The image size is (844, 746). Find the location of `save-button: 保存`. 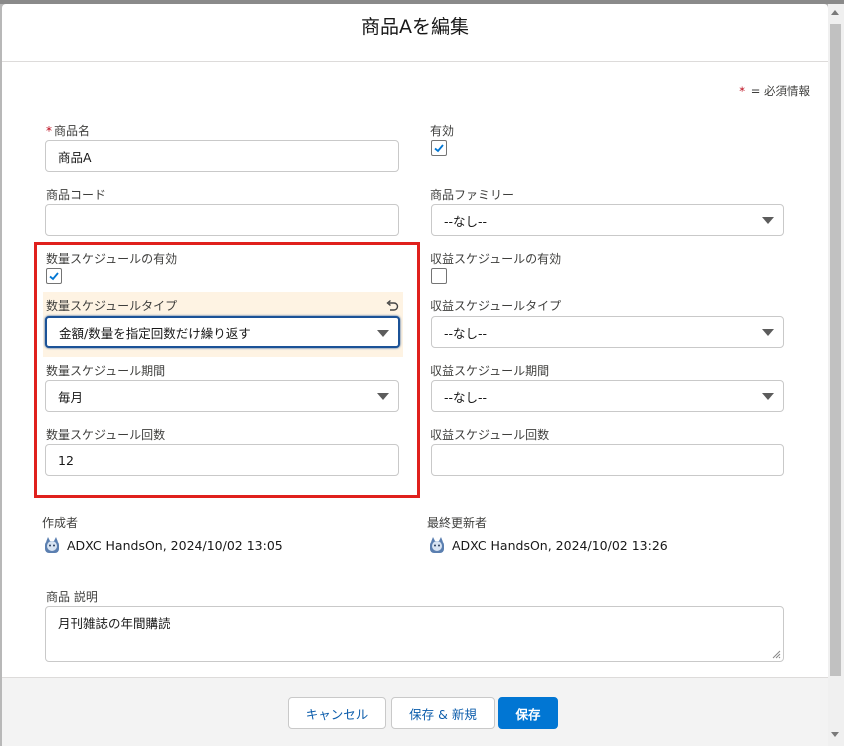

save-button: 保存 is located at coordinates (528, 713).